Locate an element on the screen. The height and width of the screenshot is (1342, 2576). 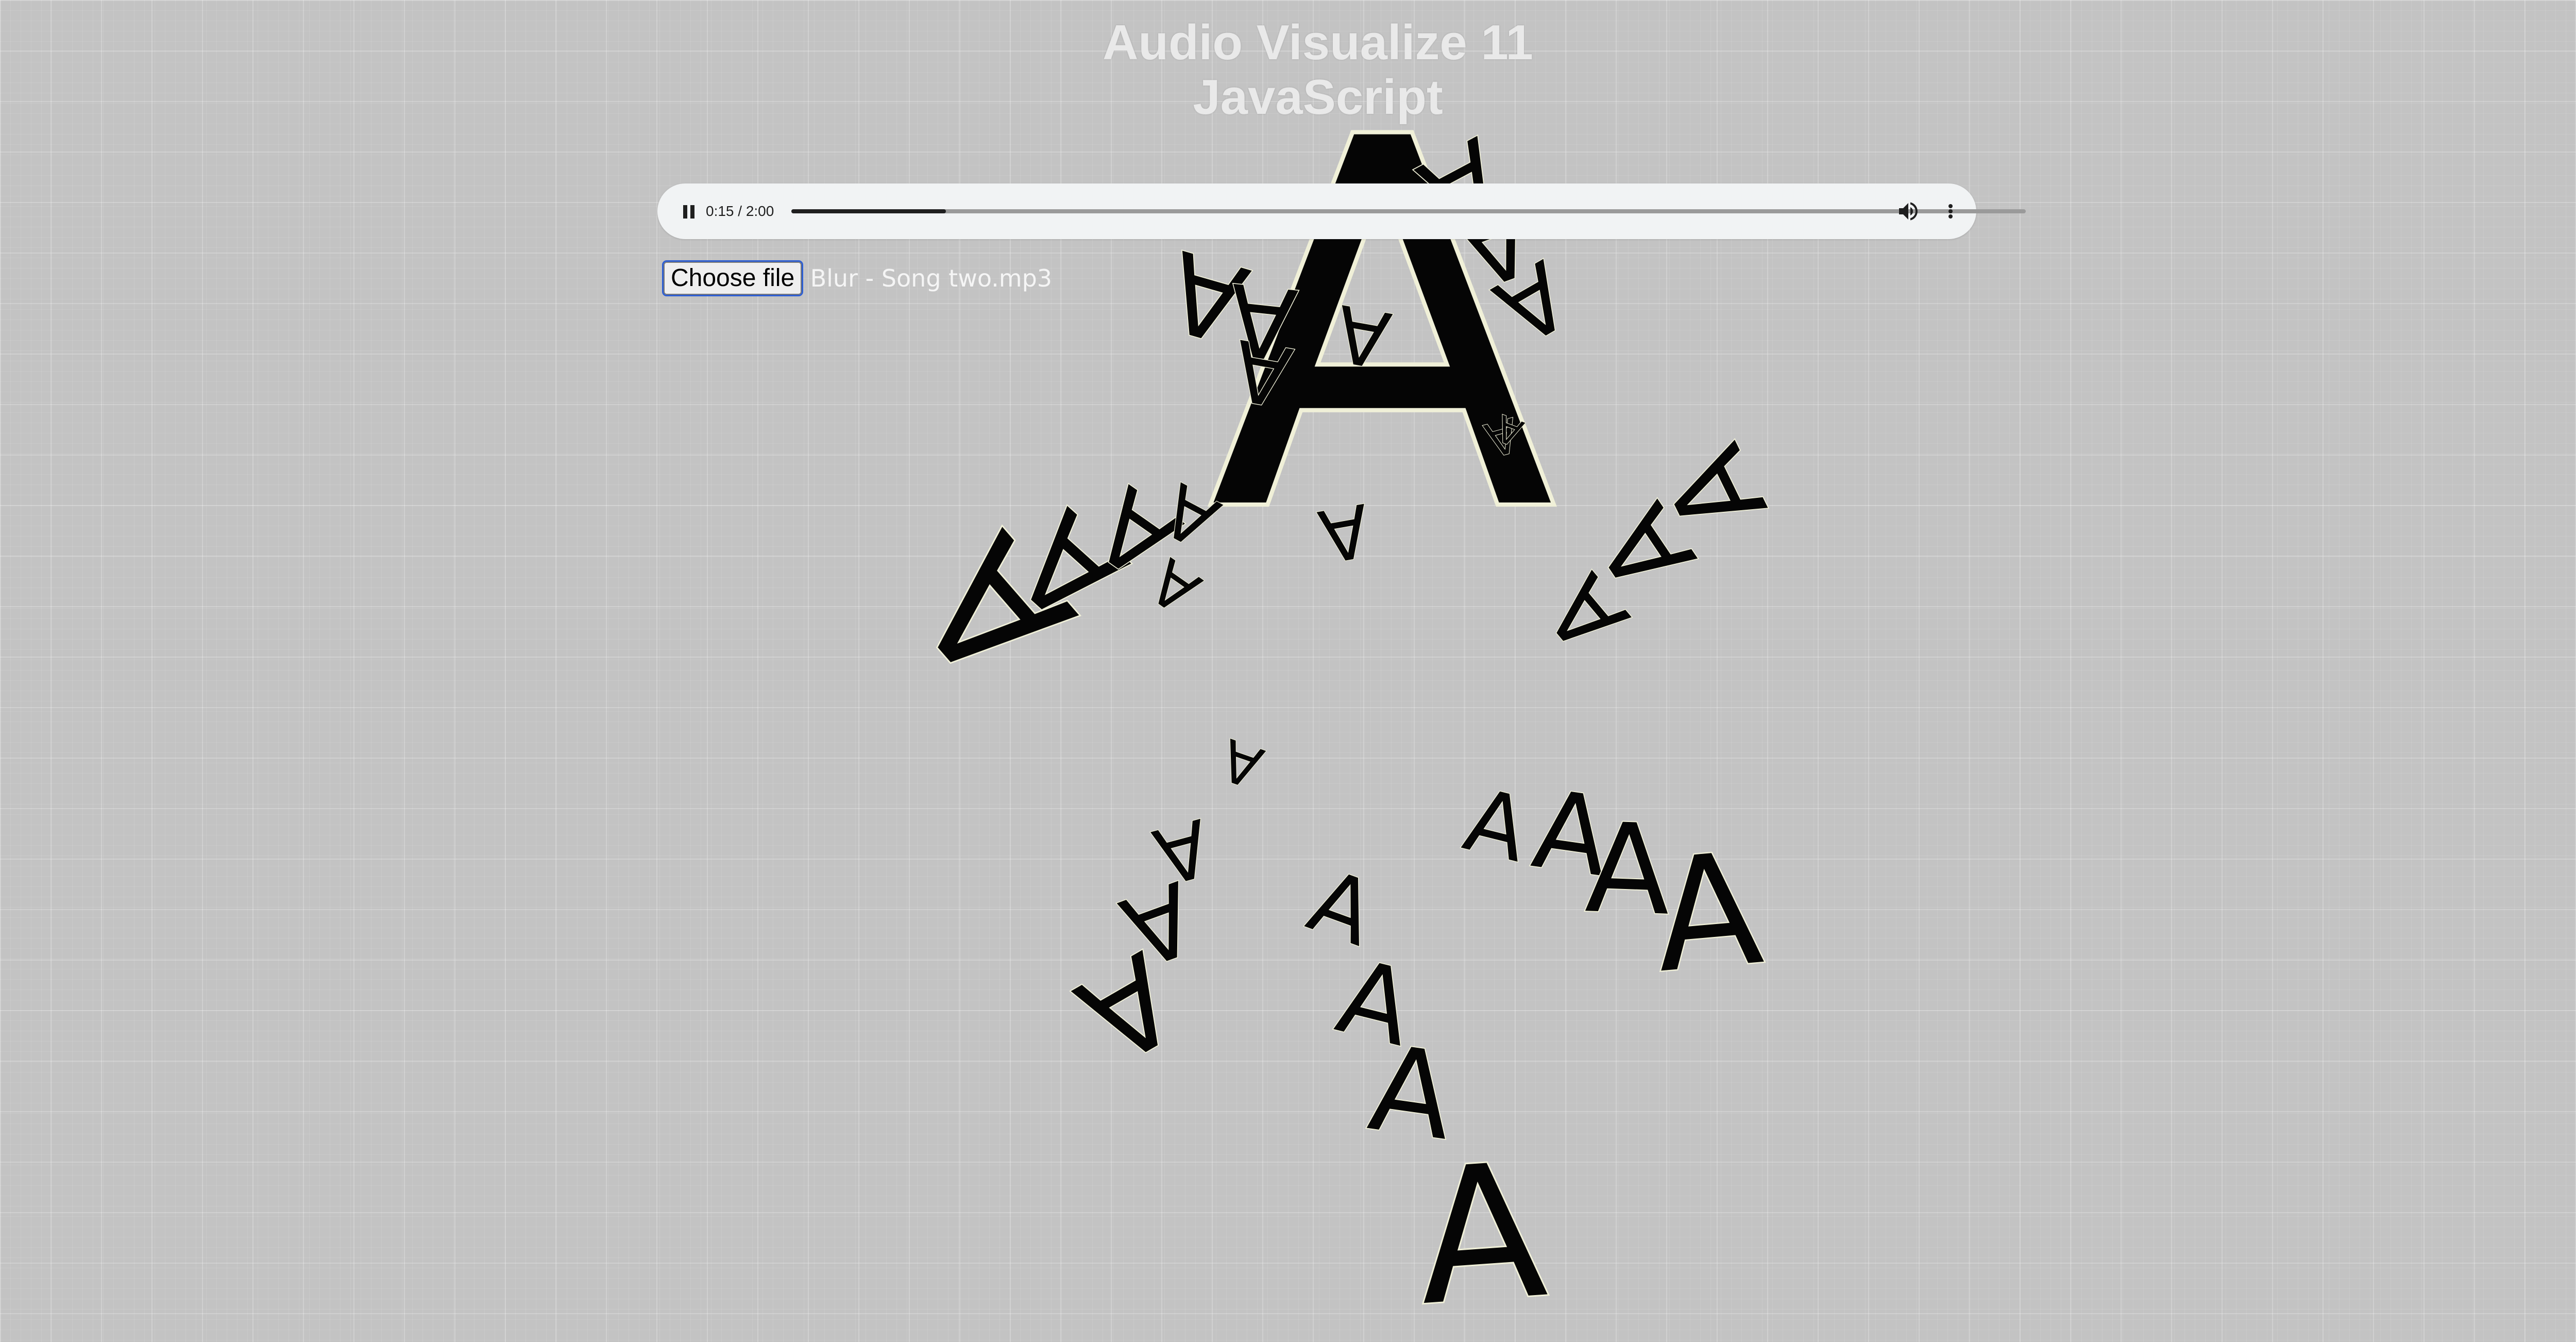
choose-file-button: Choose file is located at coordinates (733, 278).